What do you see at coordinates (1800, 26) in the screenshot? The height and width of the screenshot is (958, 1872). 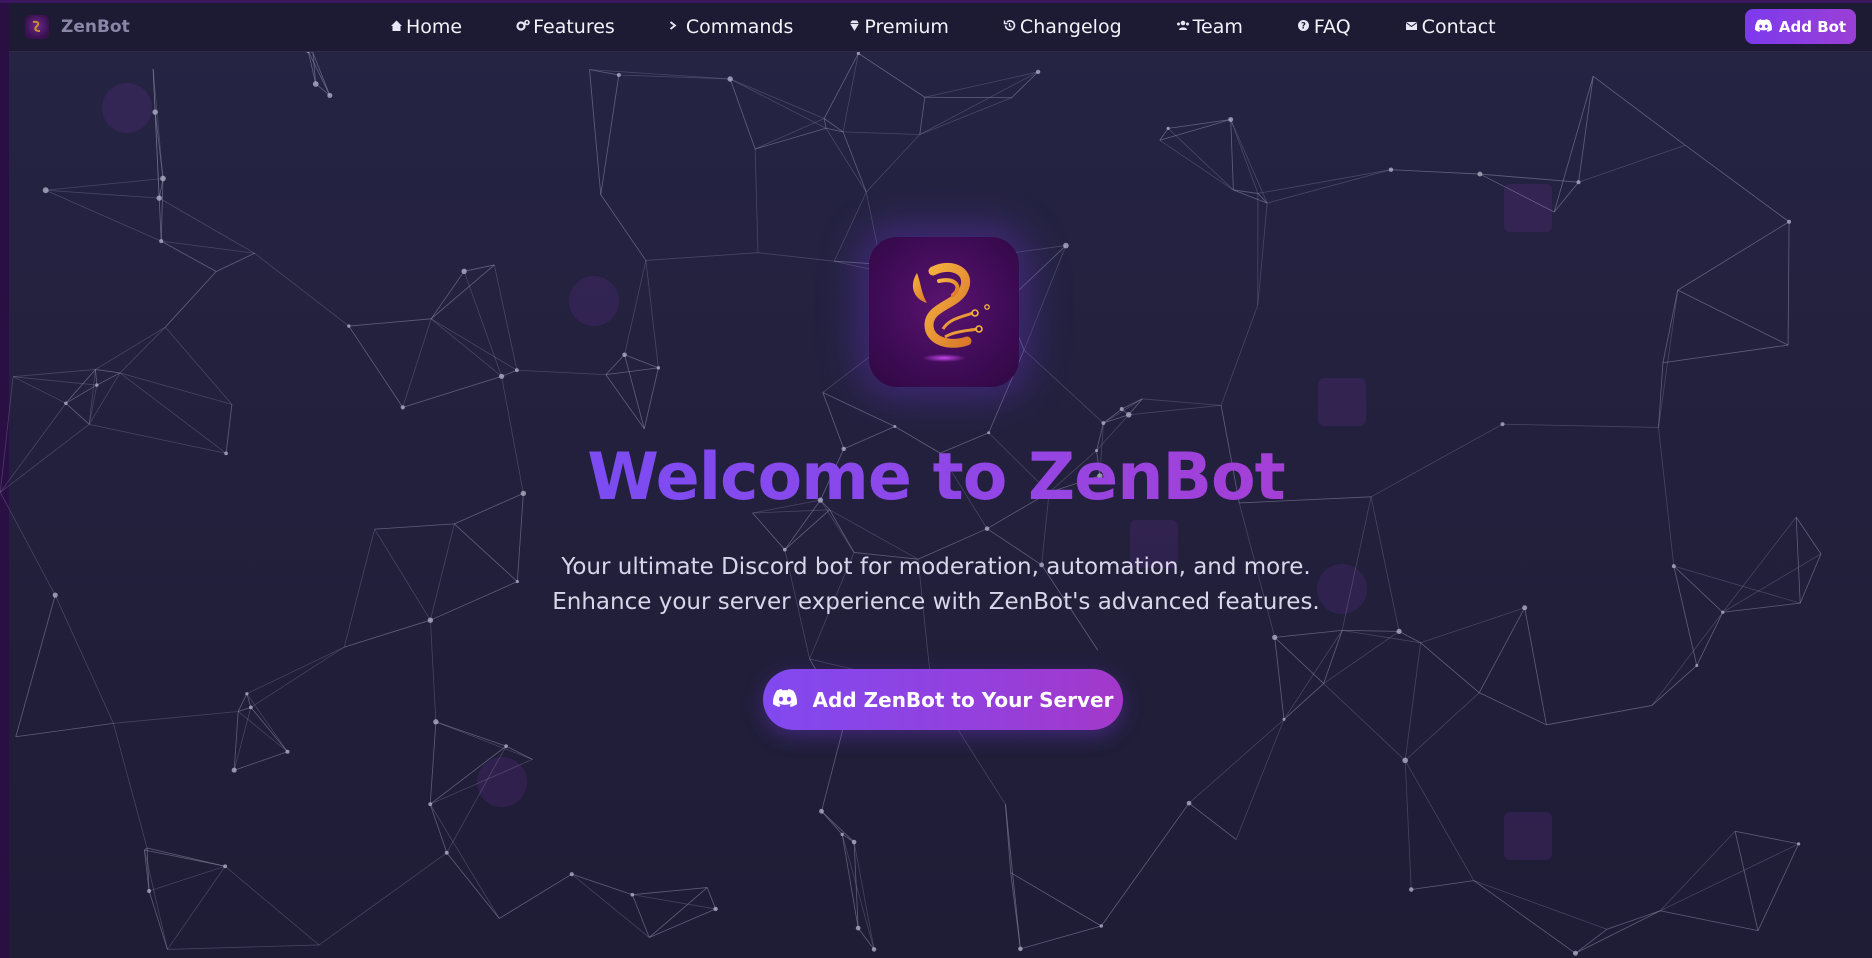 I see `add-bot-button: Add Bot` at bounding box center [1800, 26].